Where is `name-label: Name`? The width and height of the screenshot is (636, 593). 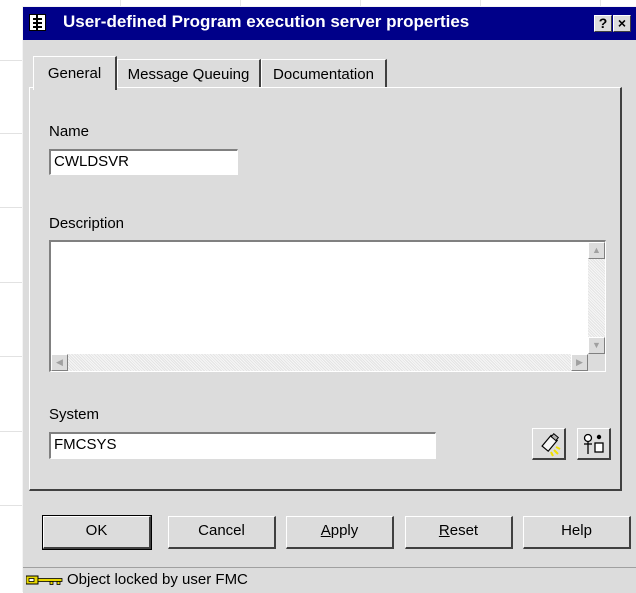
name-label: Name is located at coordinates (69, 131).